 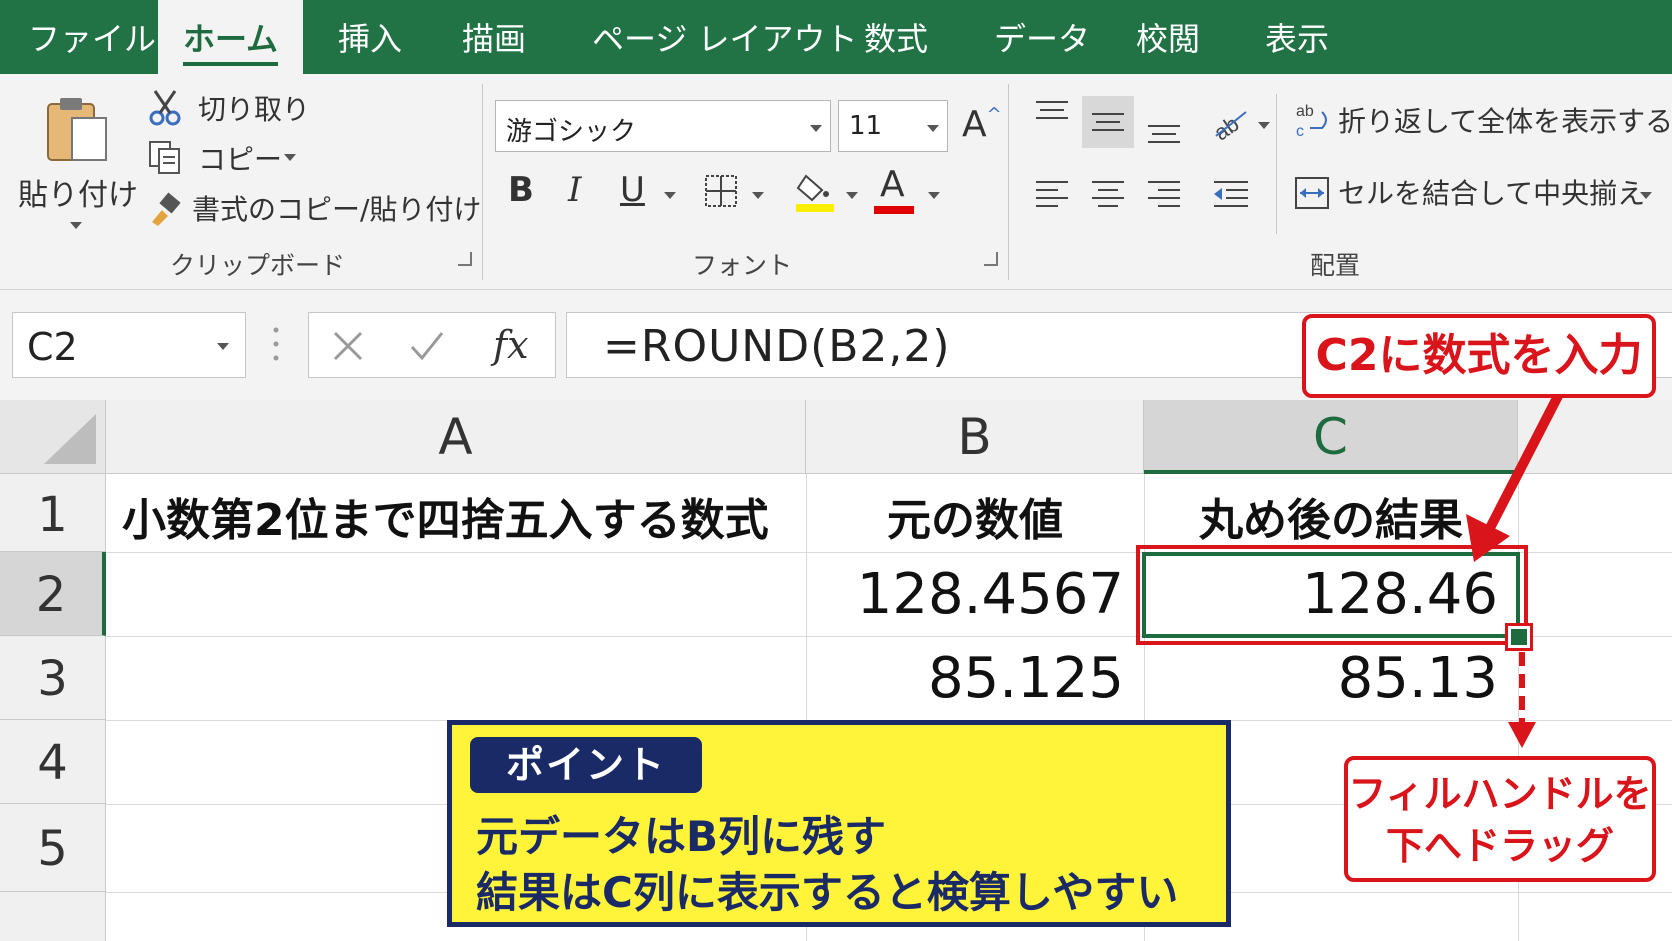 I want to click on input-callout: C2に数式を入力, so click(x=1479, y=356).